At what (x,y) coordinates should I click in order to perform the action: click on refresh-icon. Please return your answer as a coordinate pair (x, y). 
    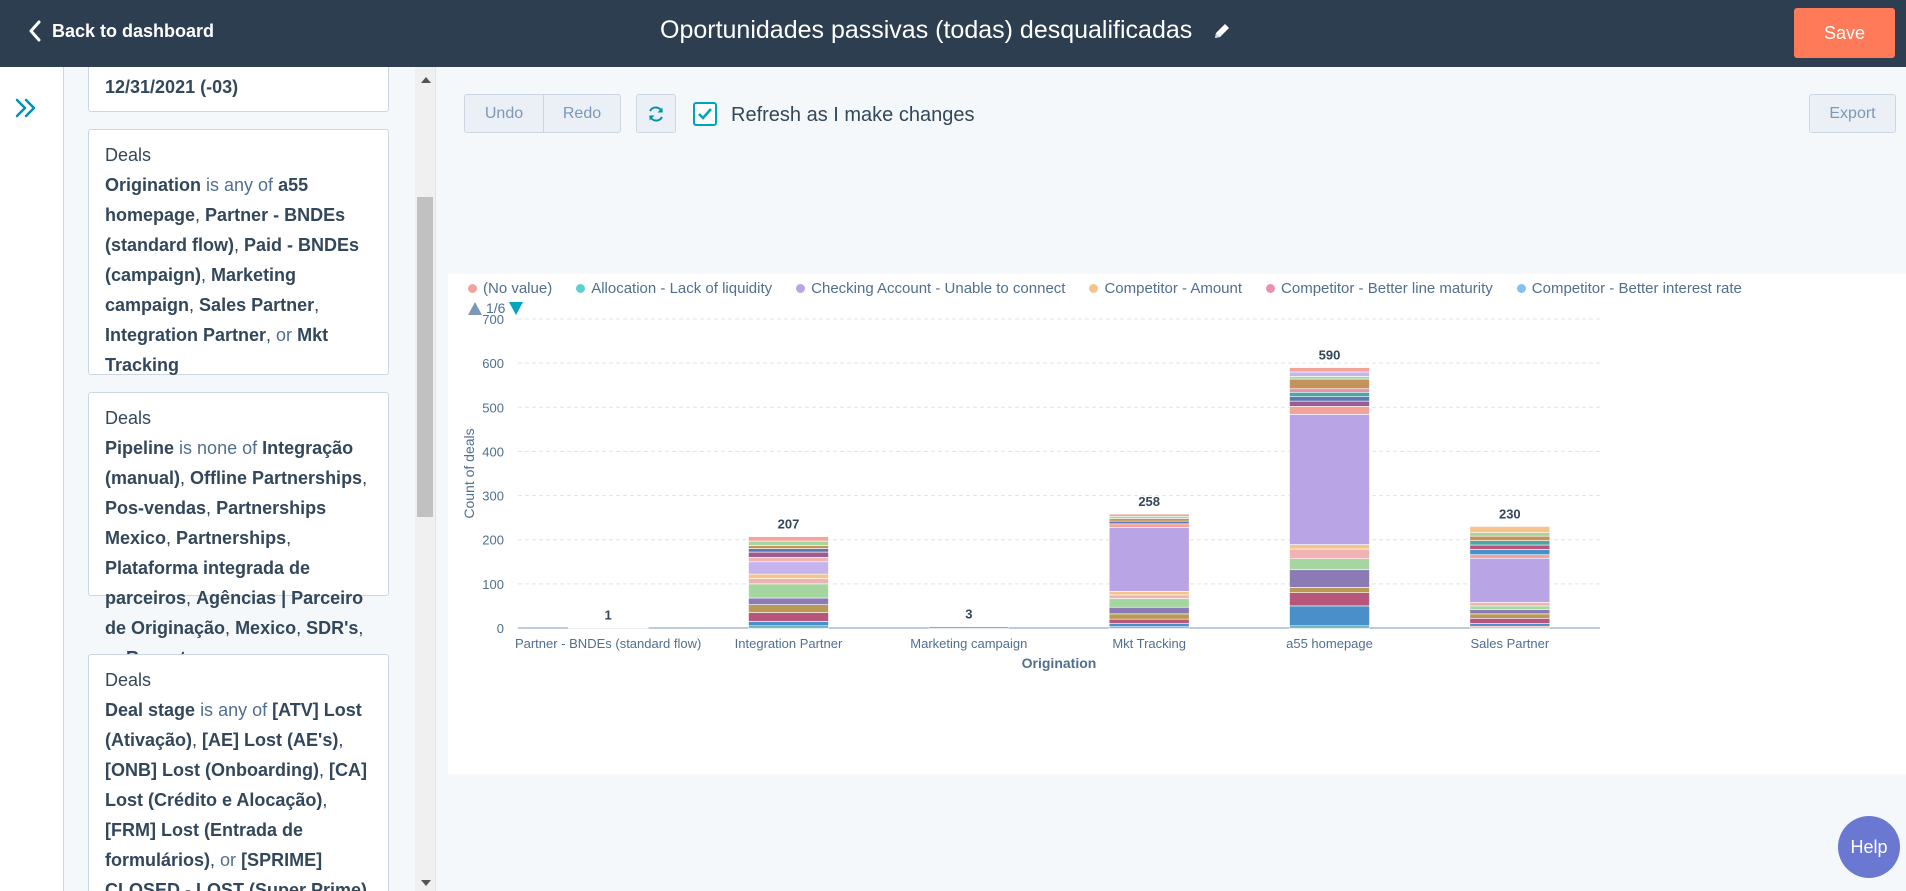
    Looking at the image, I should click on (656, 113).